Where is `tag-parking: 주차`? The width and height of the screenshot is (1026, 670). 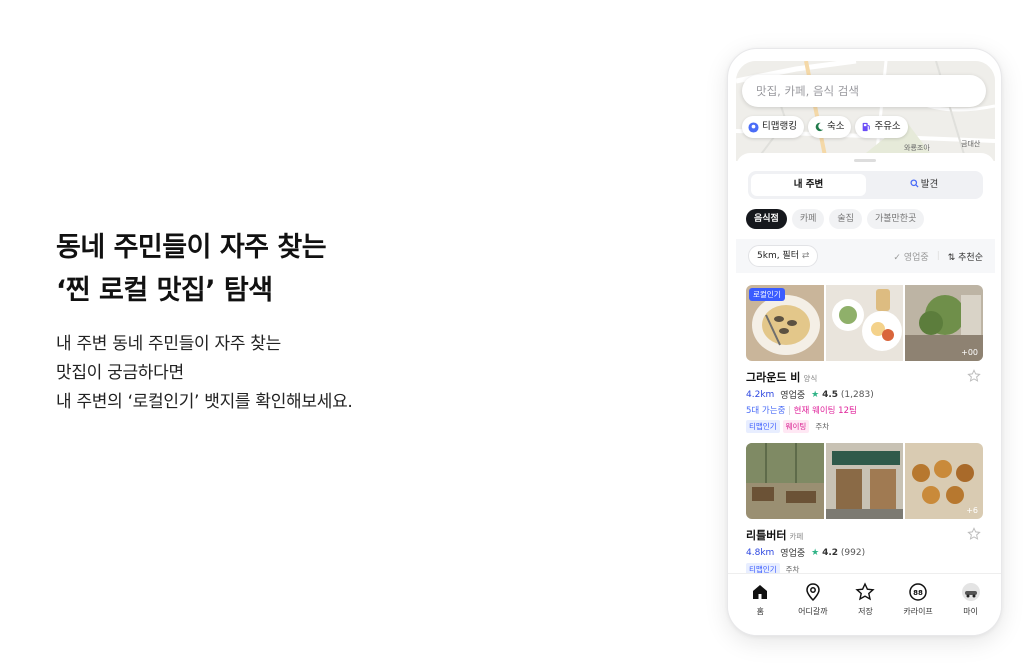
tag-parking: 주차 is located at coordinates (822, 426).